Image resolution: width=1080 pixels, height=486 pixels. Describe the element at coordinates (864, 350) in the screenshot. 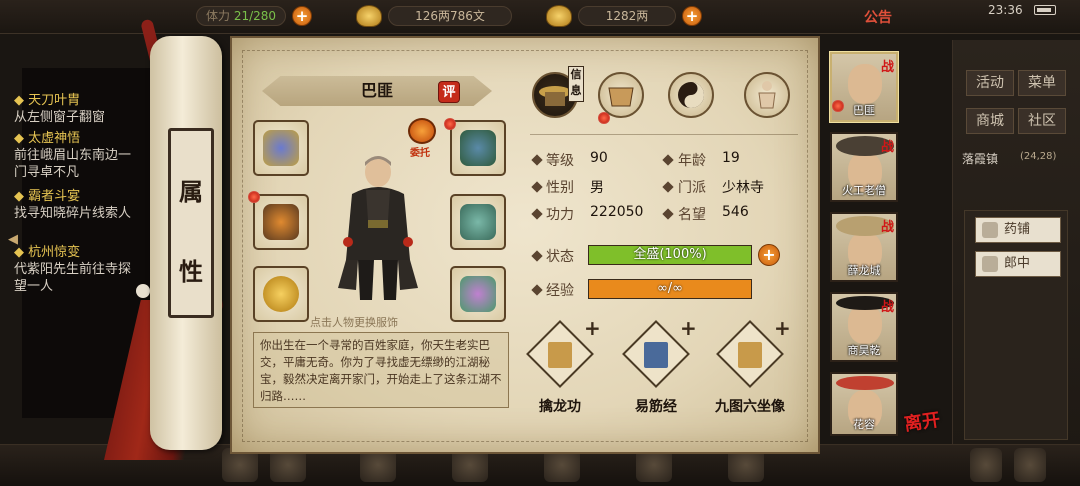

I see `team-member-name: 商昊乾` at that location.